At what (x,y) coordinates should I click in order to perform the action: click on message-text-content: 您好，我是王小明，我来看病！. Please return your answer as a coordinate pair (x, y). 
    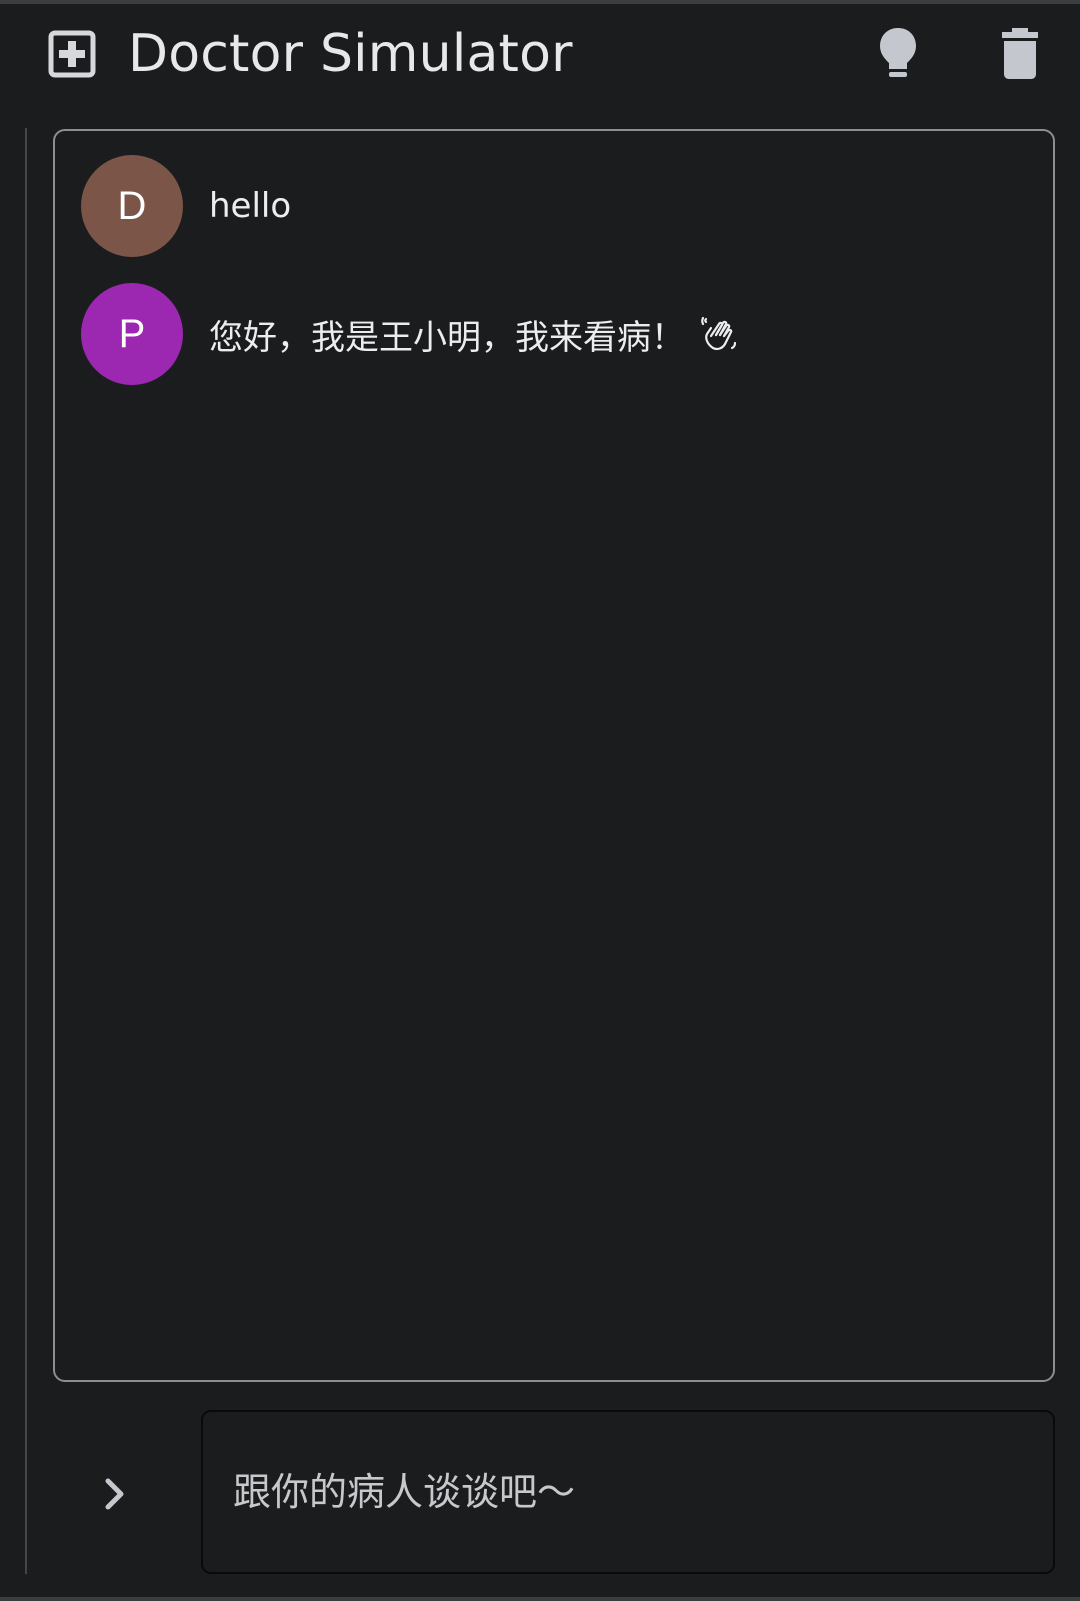
    Looking at the image, I should click on (447, 337).